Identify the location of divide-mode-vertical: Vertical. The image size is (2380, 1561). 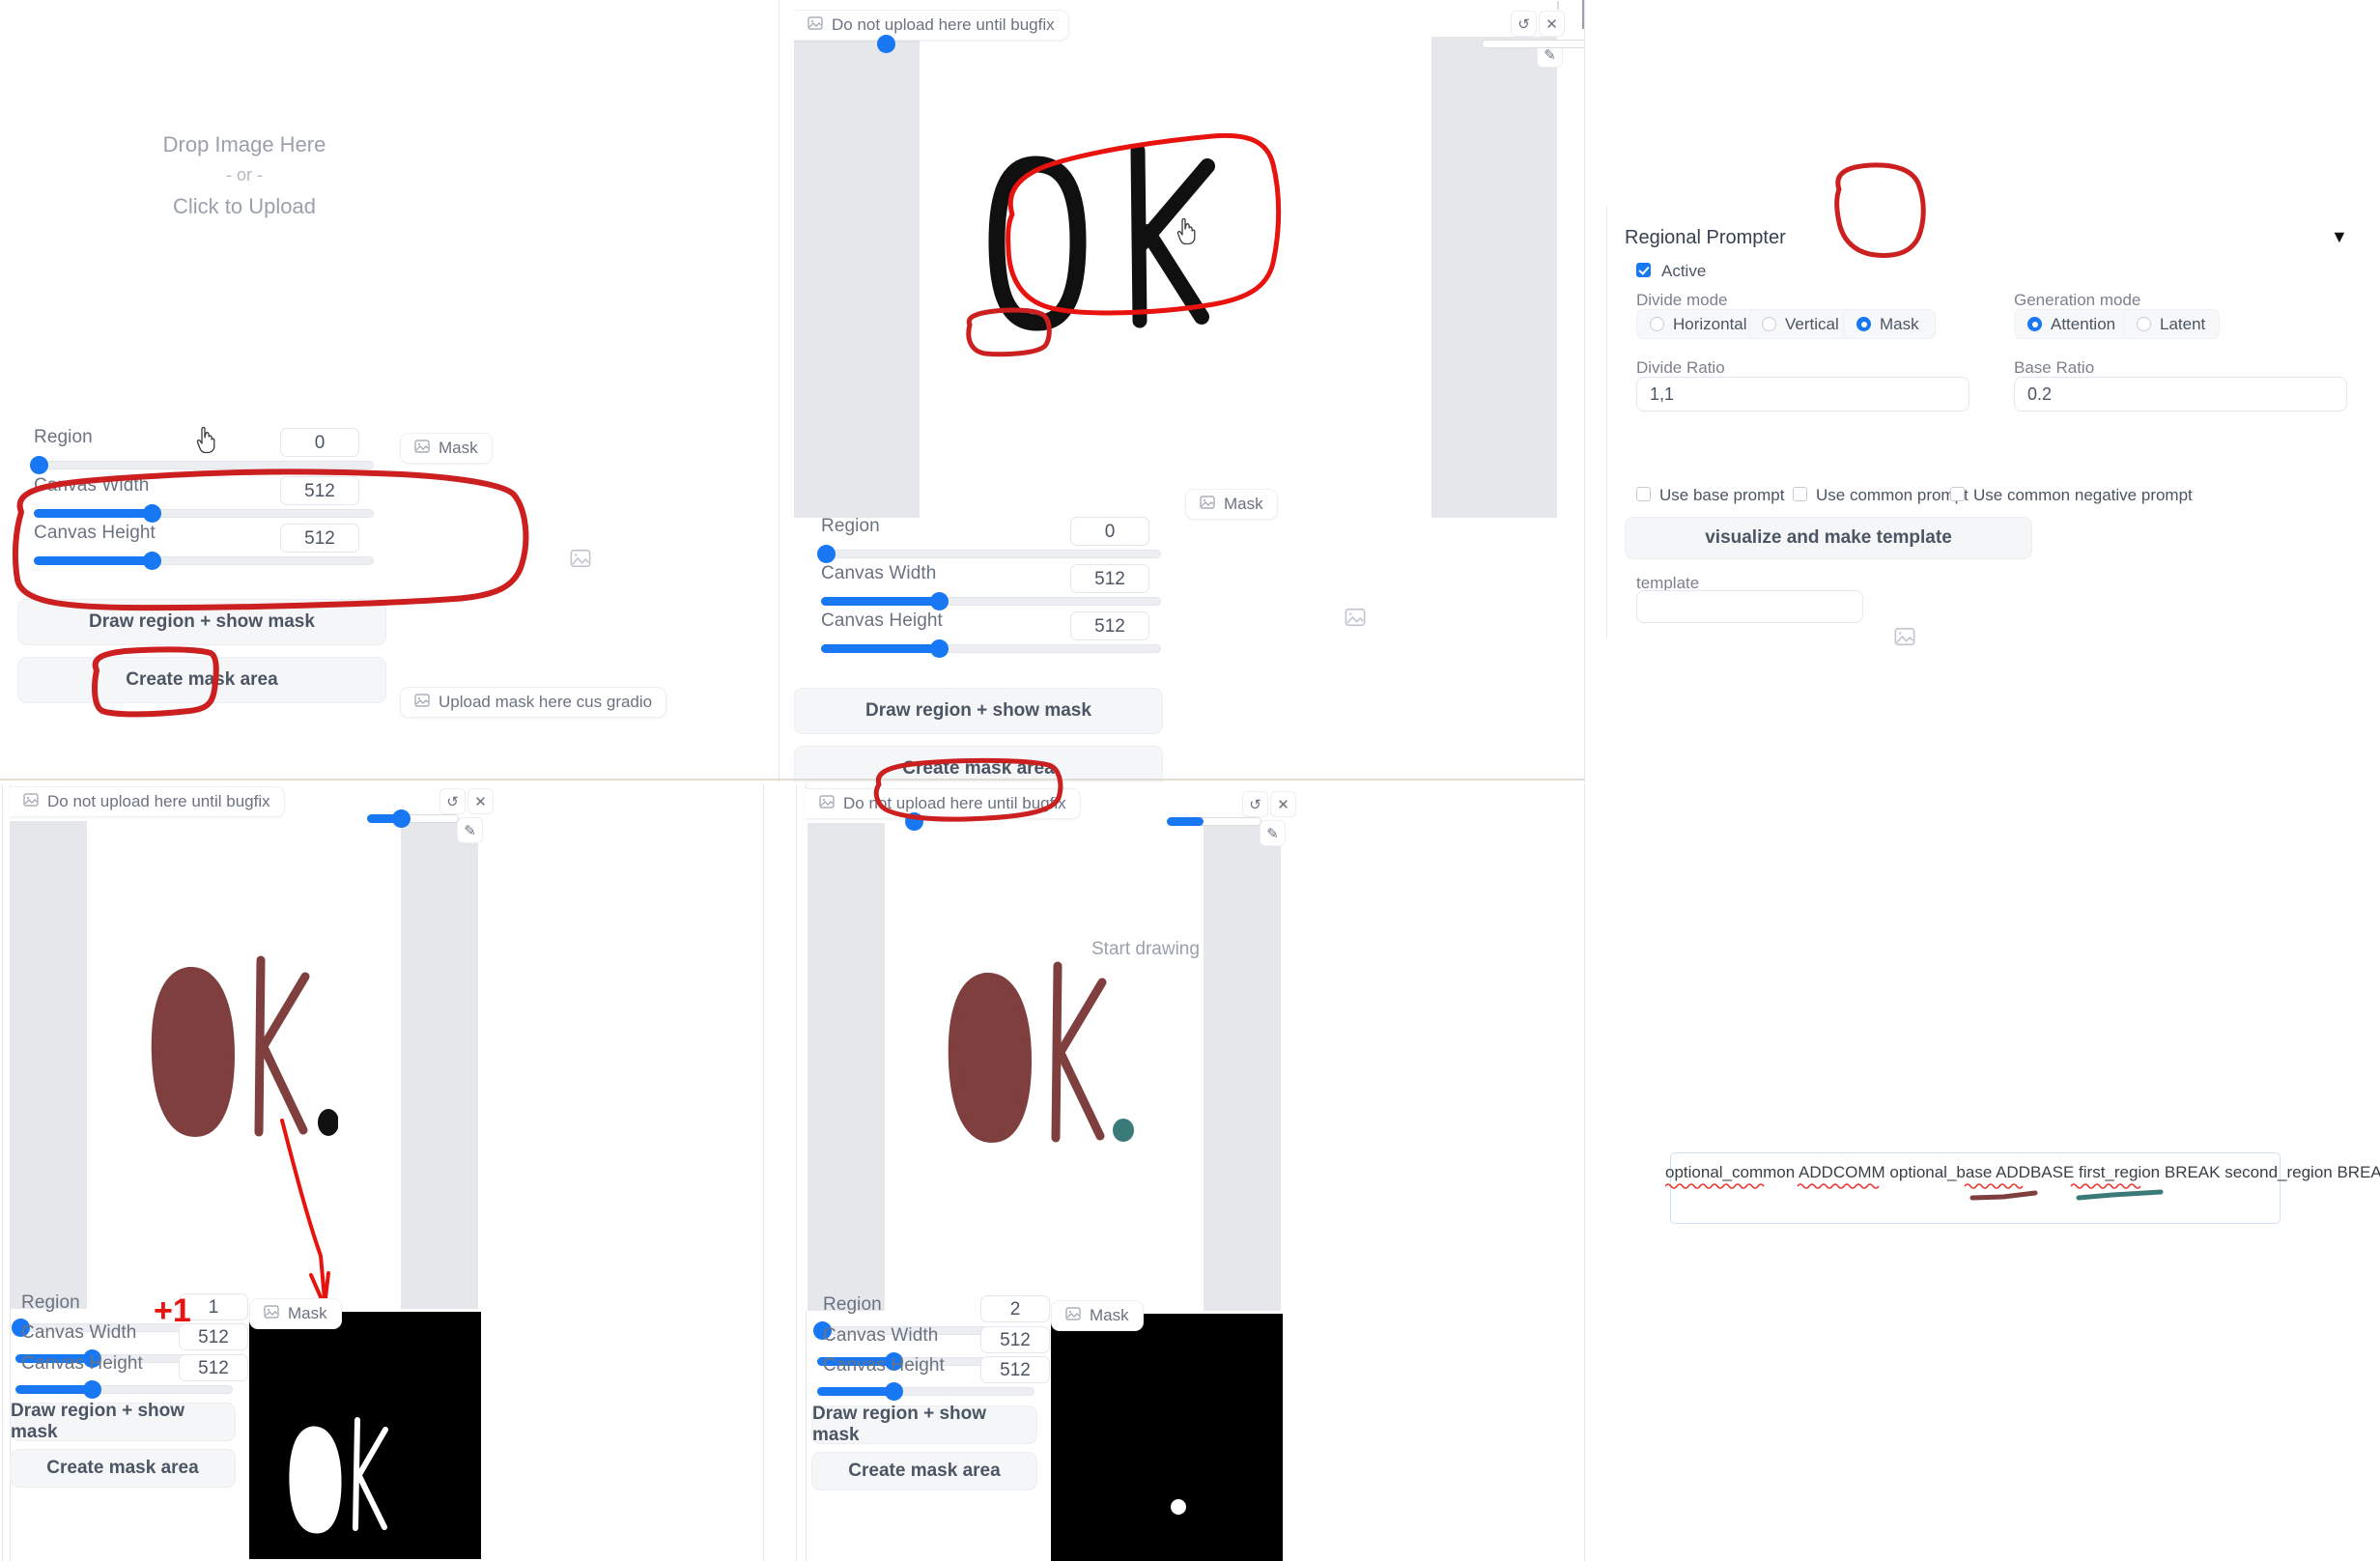
(1802, 324).